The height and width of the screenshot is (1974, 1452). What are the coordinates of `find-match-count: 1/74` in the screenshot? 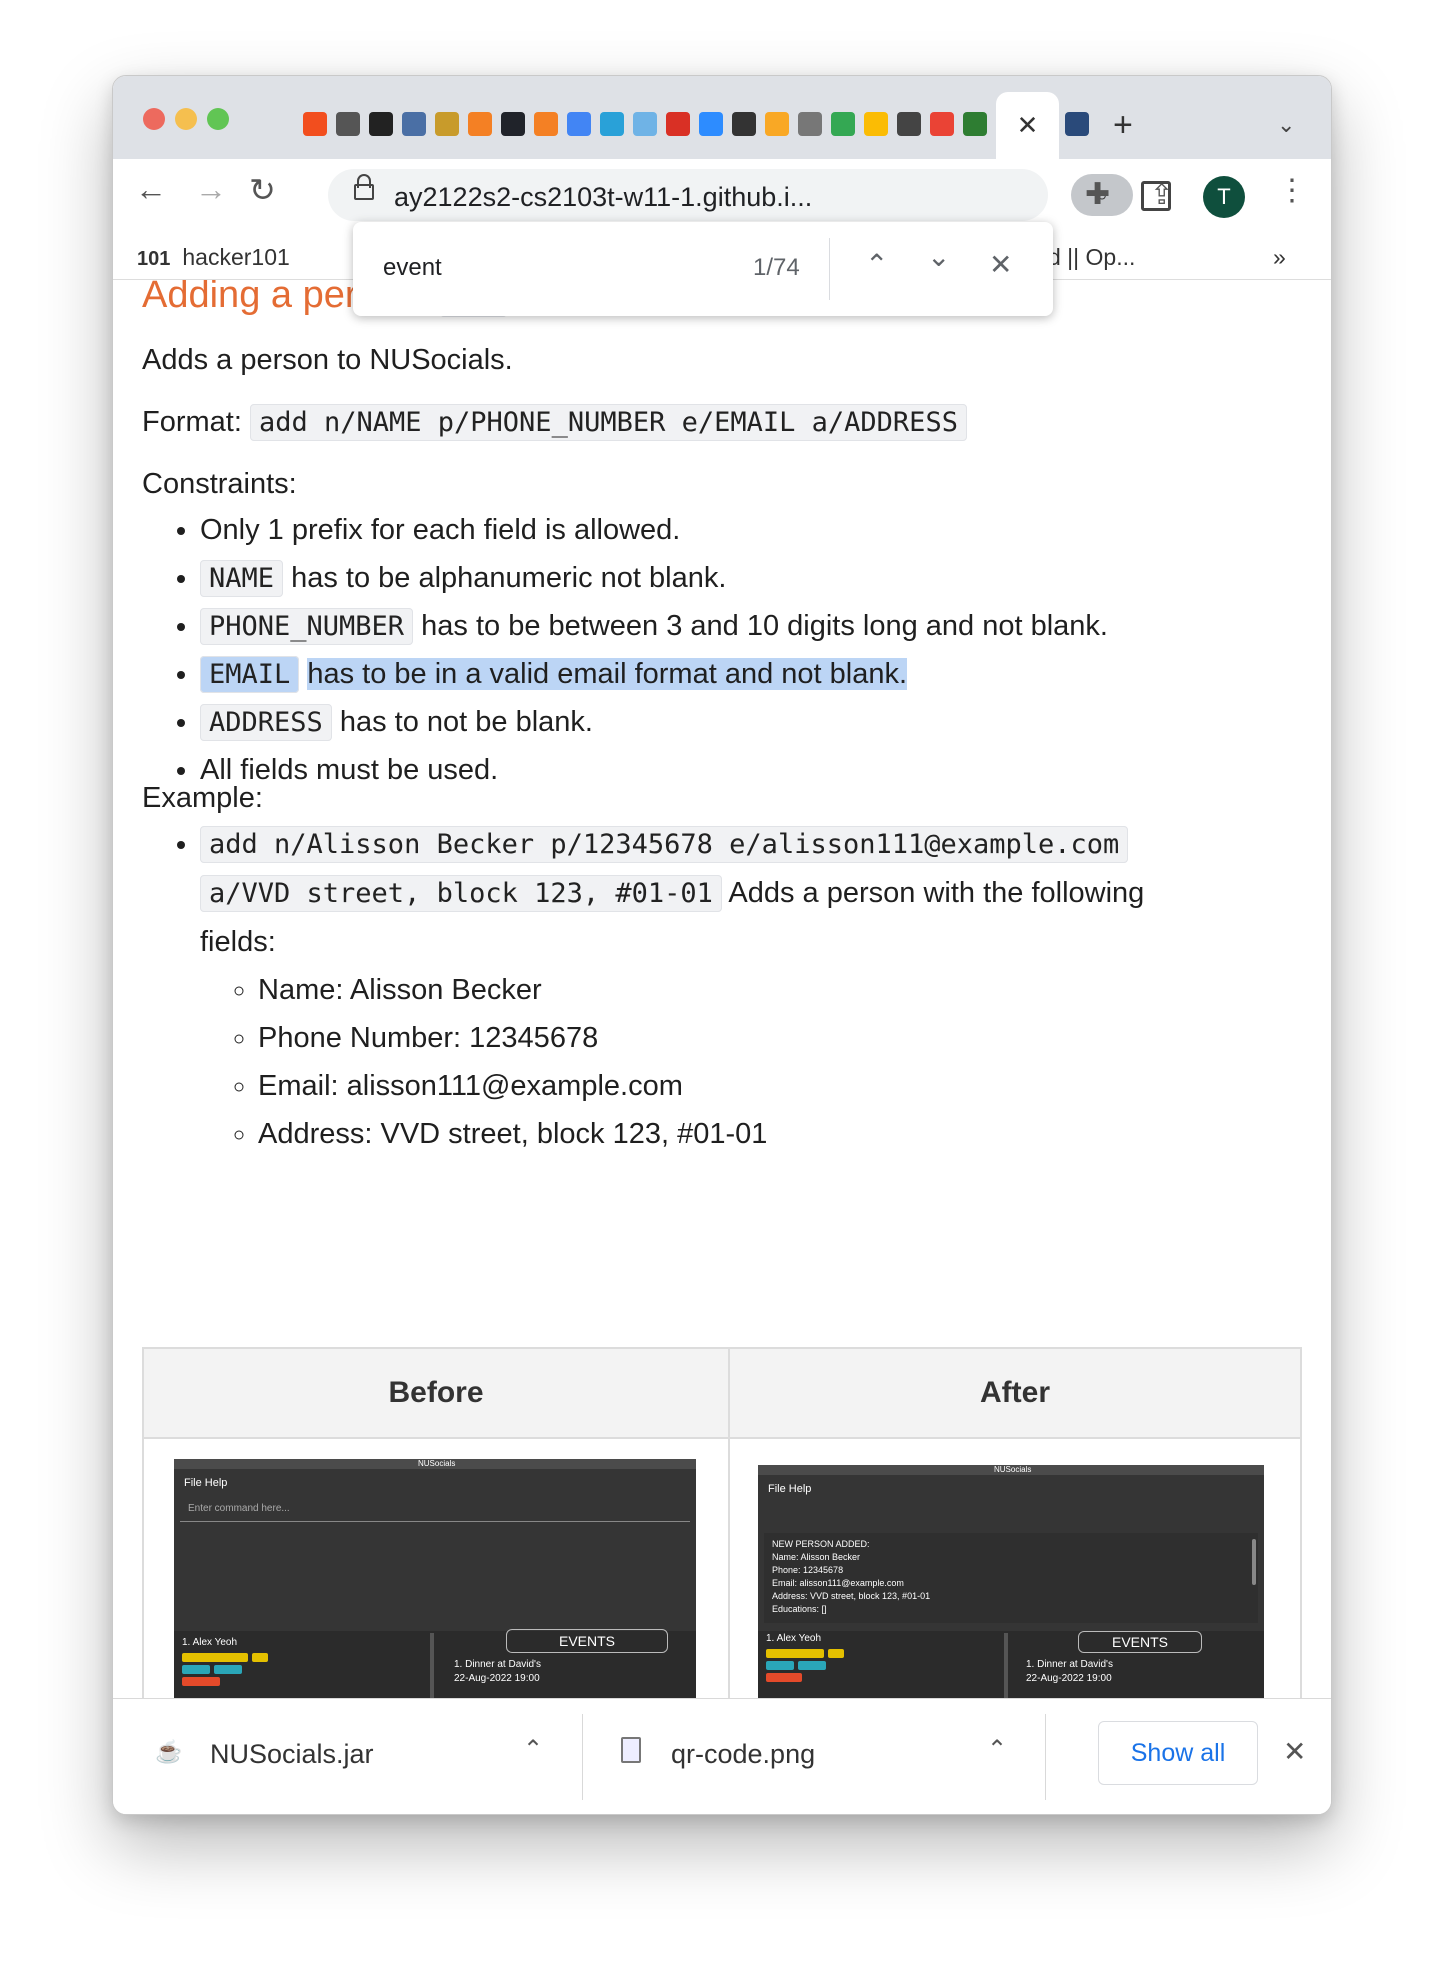 It's located at (776, 267).